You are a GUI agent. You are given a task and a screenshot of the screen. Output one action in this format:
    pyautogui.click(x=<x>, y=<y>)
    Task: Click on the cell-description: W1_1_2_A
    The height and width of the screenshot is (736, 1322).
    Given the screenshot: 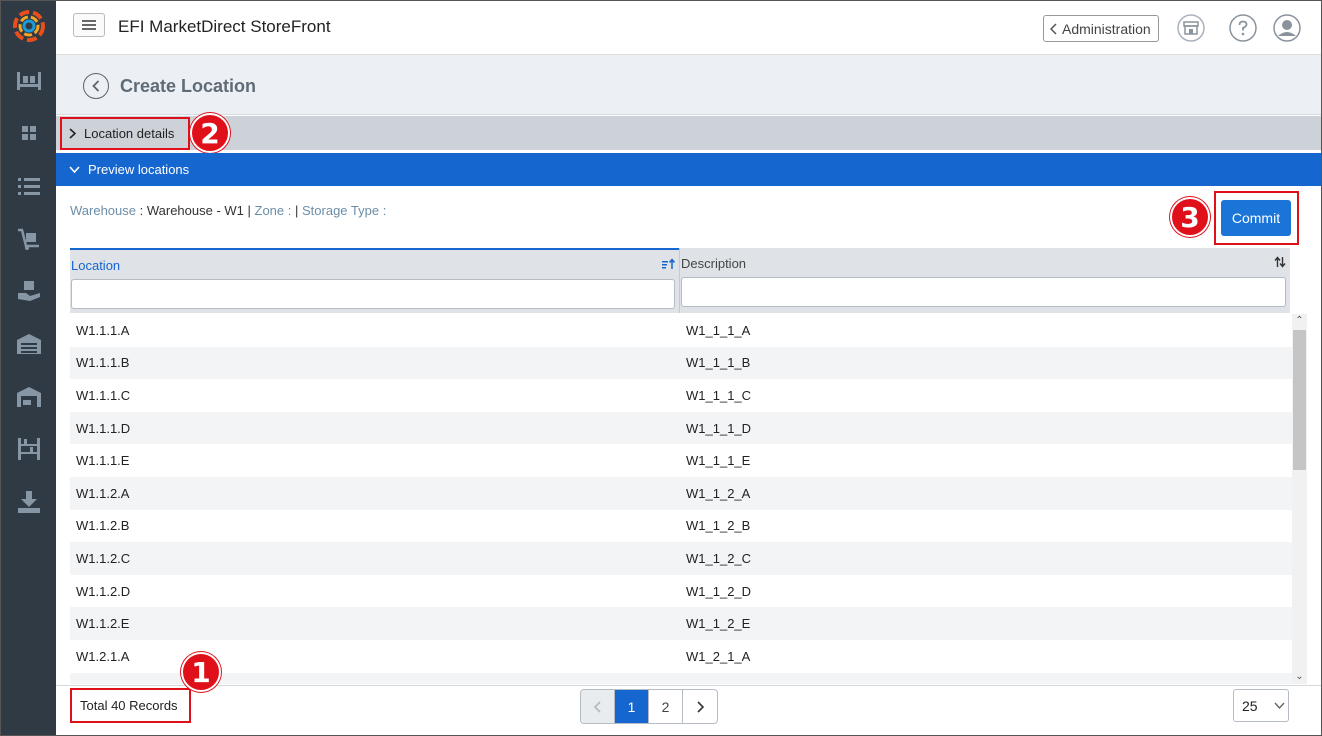 What is the action you would take?
    pyautogui.click(x=718, y=493)
    